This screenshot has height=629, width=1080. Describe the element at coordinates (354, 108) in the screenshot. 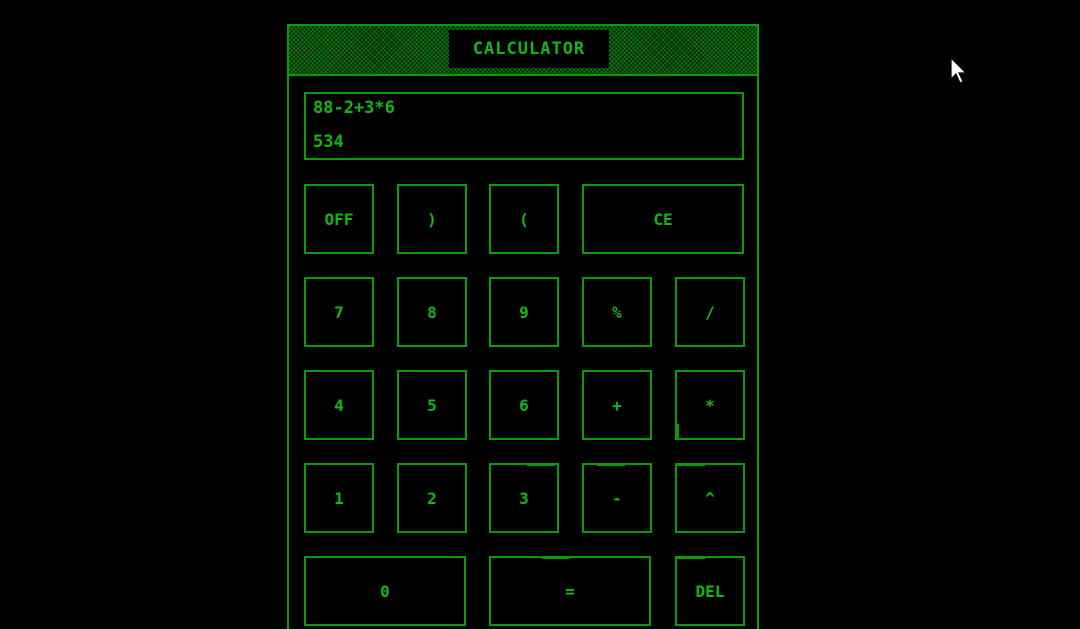

I see `expression-readout: 88-2+3*6` at that location.